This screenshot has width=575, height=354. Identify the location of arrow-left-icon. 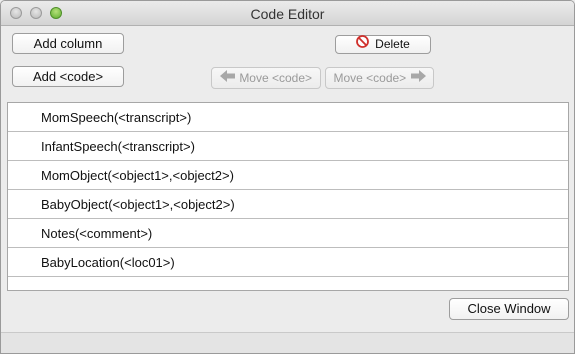
(227, 78).